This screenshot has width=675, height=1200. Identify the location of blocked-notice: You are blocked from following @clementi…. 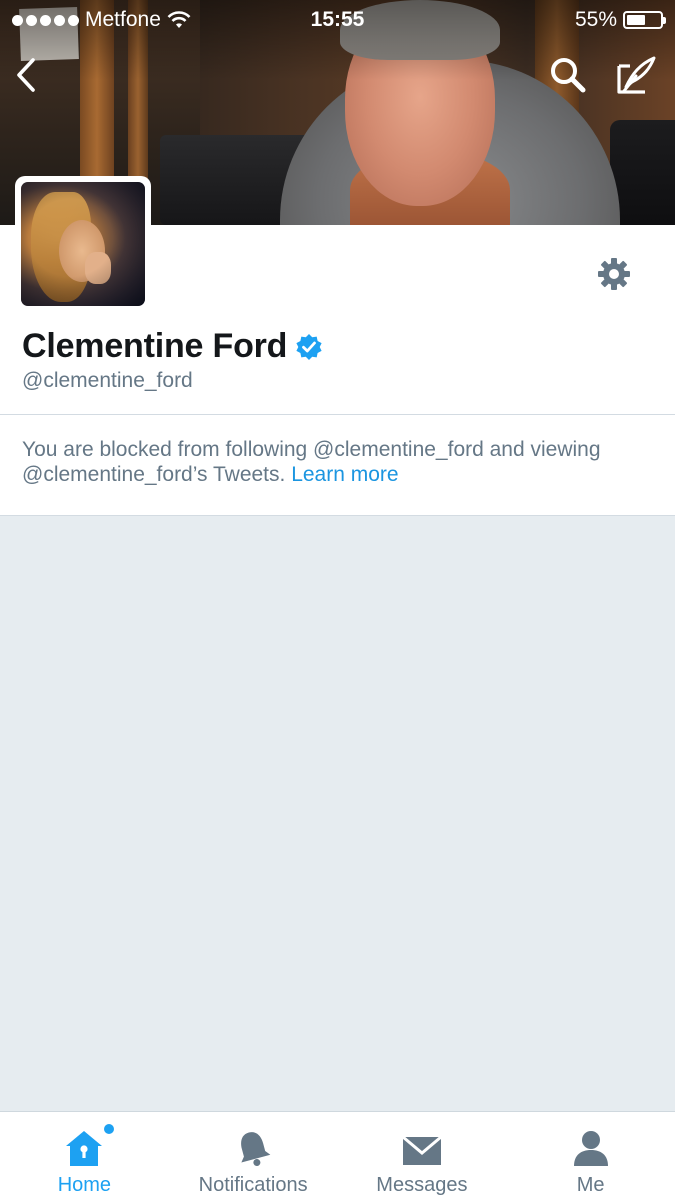
(337, 465).